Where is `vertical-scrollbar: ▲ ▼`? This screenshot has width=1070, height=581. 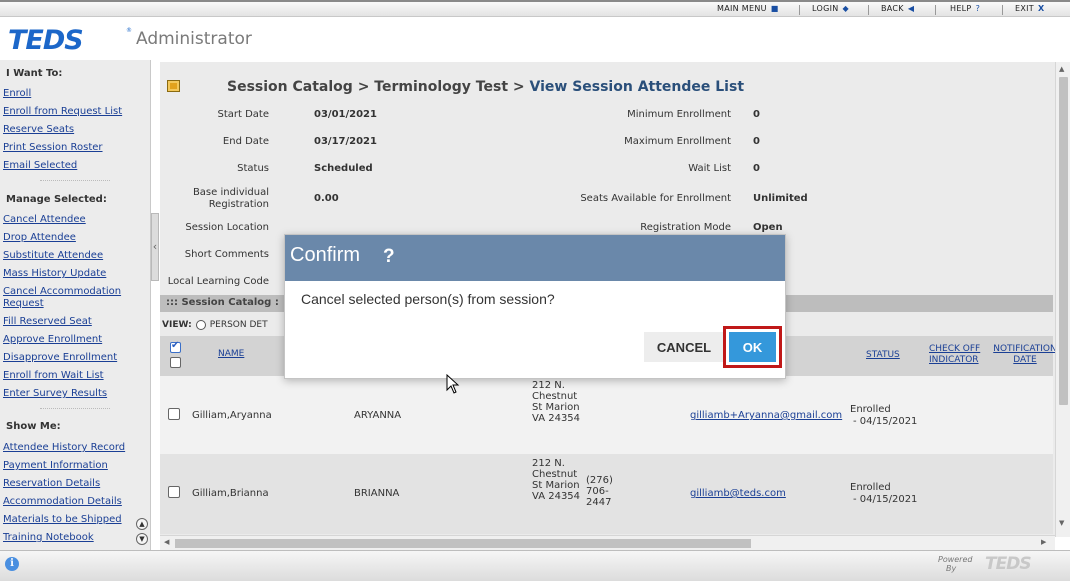
vertical-scrollbar: ▲ ▼ is located at coordinates (1062, 299).